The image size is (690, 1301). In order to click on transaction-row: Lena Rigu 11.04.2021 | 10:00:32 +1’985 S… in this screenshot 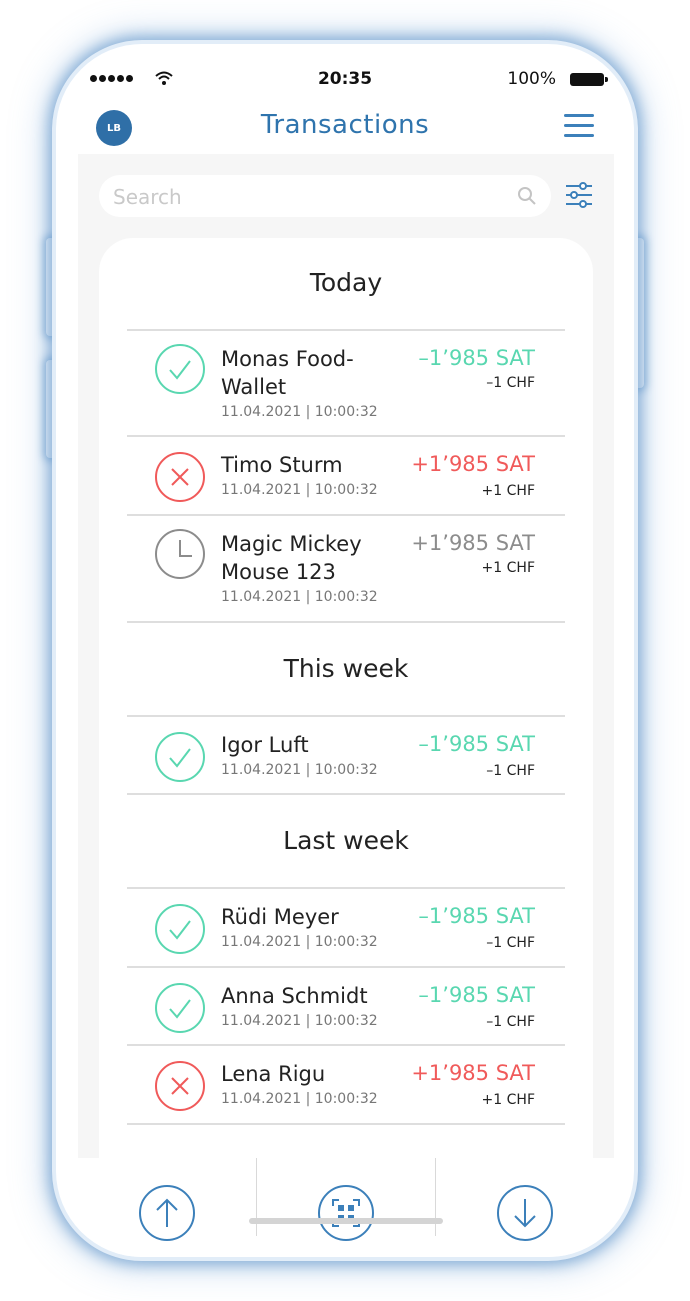, I will do `click(346, 1085)`.